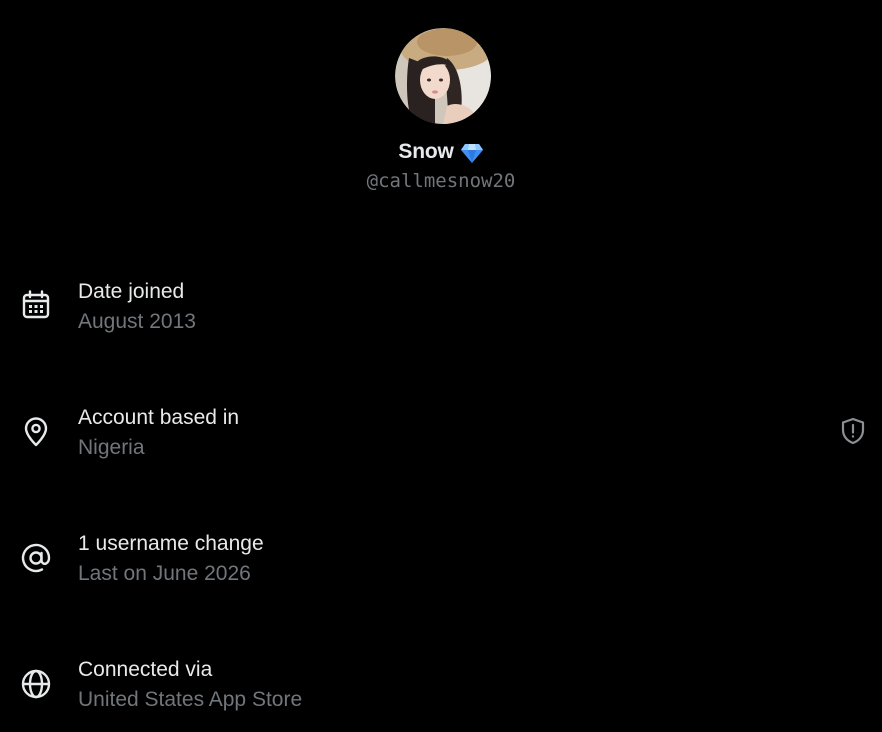 Image resolution: width=882 pixels, height=732 pixels. Describe the element at coordinates (137, 307) in the screenshot. I see `info-text: Date joined August 2013` at that location.